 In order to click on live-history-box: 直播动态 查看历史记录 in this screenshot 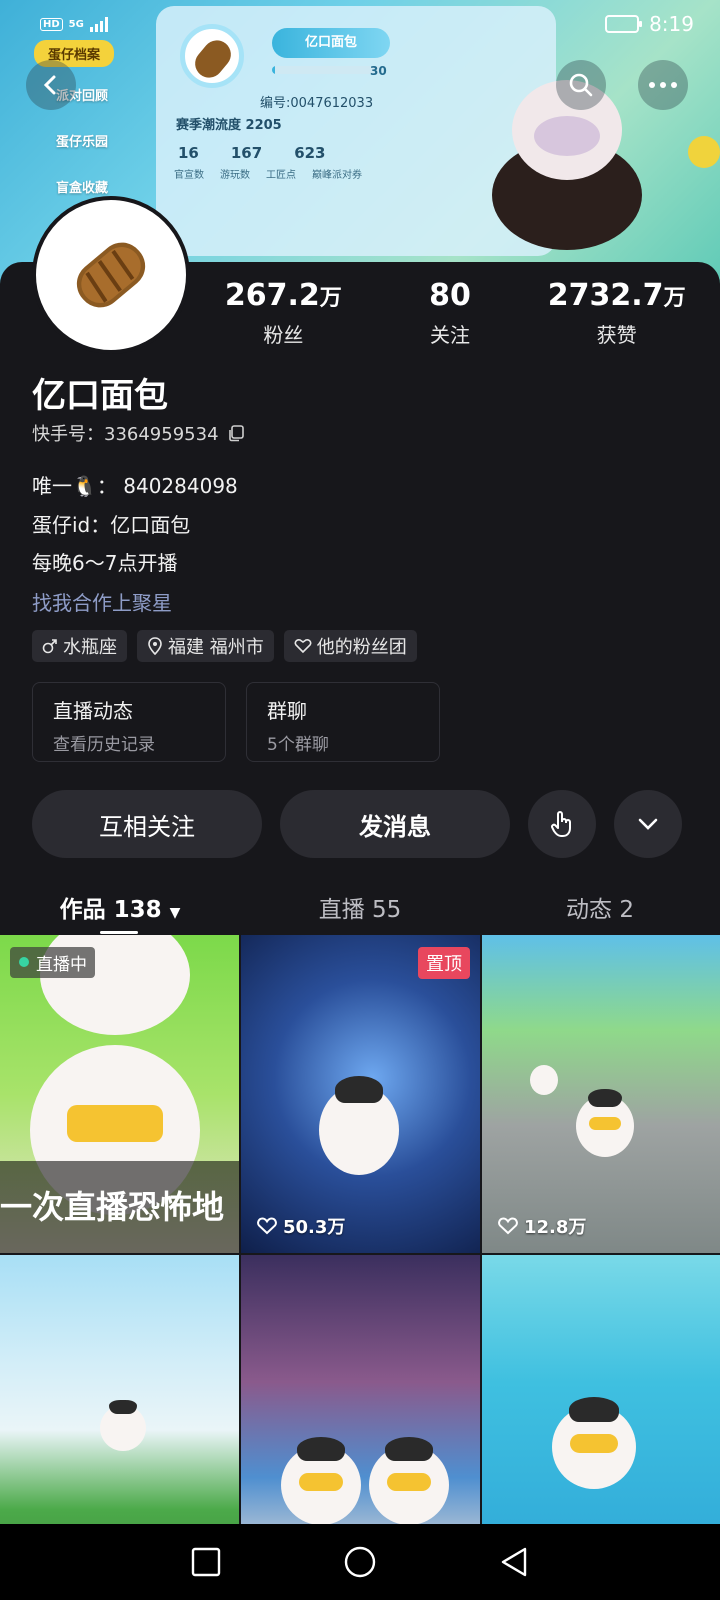, I will do `click(129, 722)`.